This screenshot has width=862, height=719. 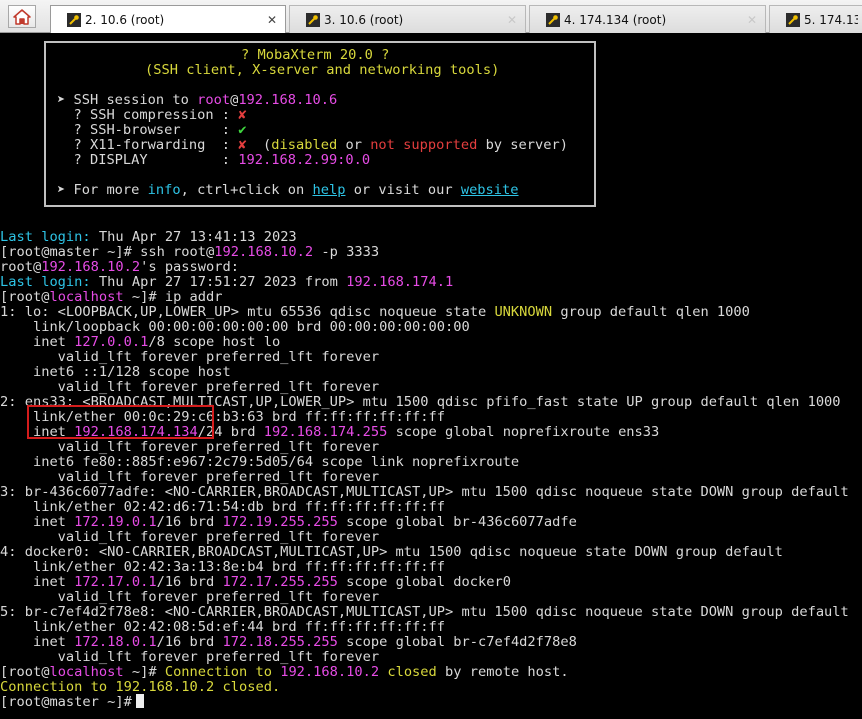 What do you see at coordinates (189, 267) in the screenshot?
I see `terminal-text: 's password:` at bounding box center [189, 267].